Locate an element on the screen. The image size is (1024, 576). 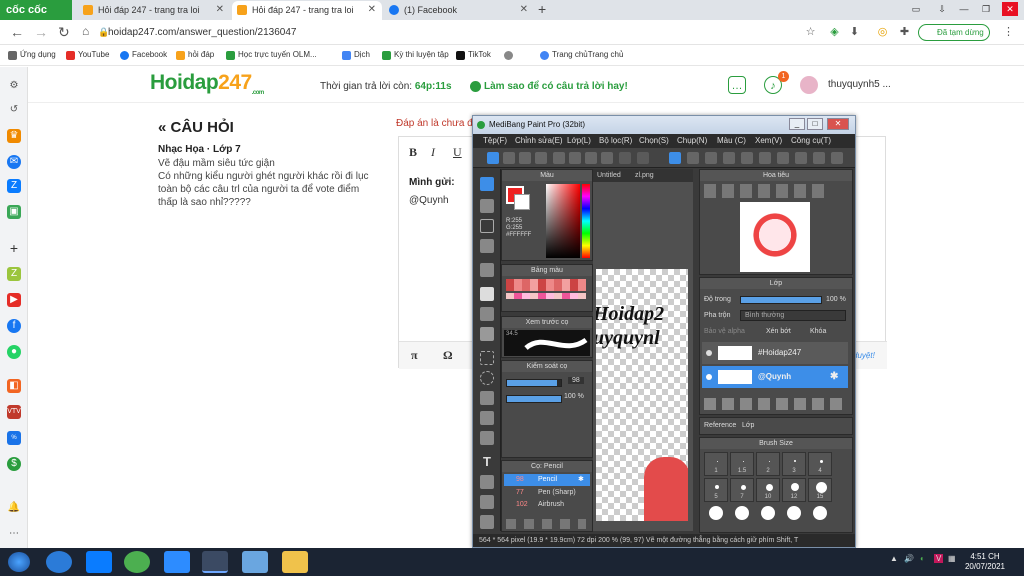
paint-icon is located at coordinates (255, 562).